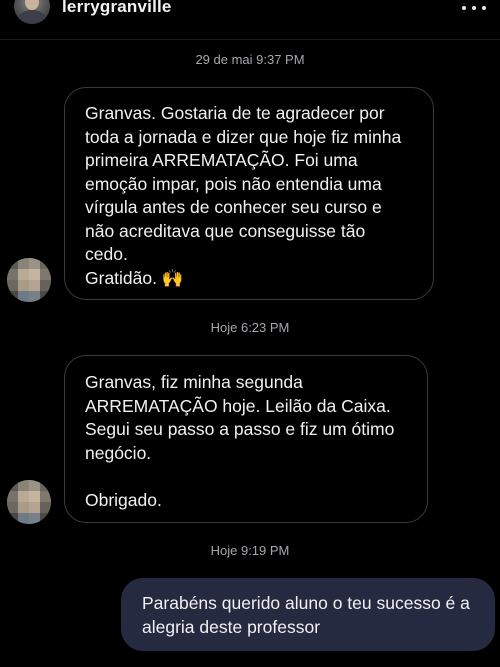  Describe the element at coordinates (250, 327) in the screenshot. I see `message-timestamp: Hoje 6:23 PM` at that location.